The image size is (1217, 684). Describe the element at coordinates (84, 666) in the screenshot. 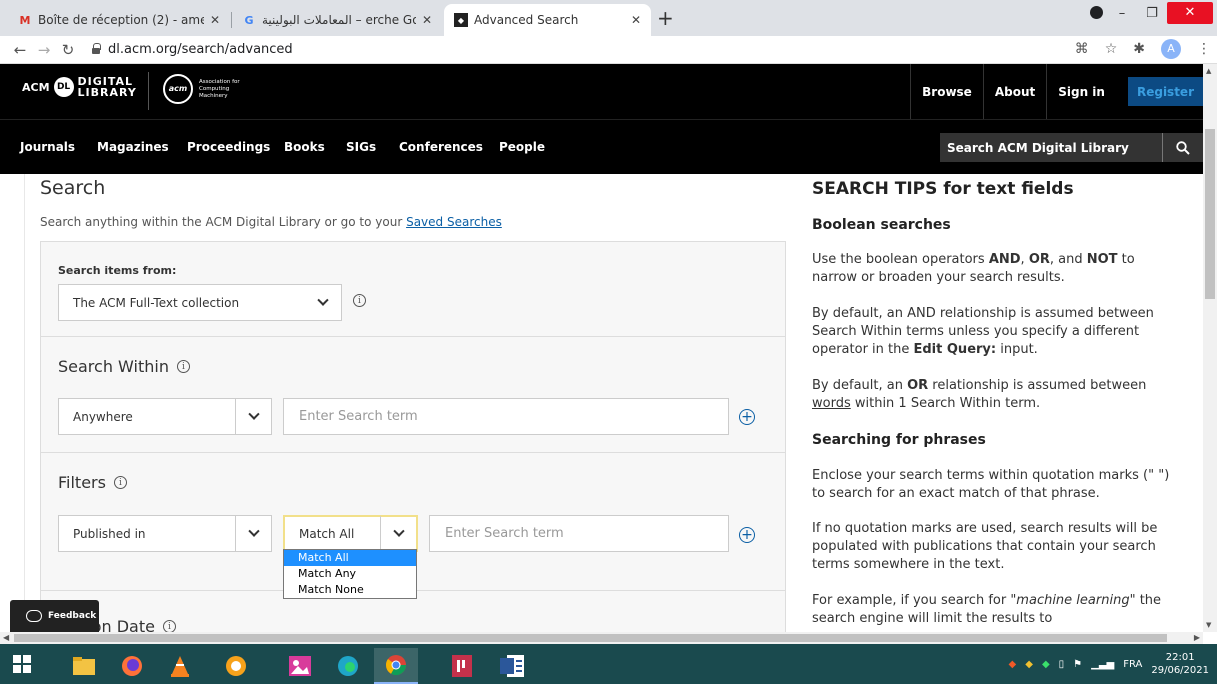

I see `file-explorer-icon` at that location.